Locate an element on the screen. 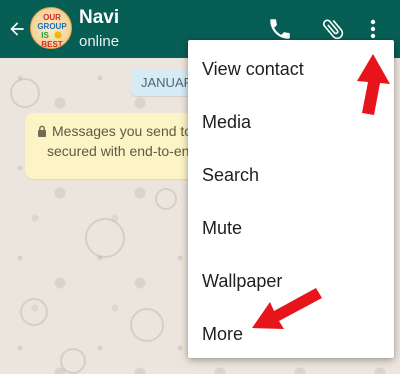 Image resolution: width=400 pixels, height=374 pixels. encryption-notice-line1: Messages you send to is located at coordinates (122, 131).